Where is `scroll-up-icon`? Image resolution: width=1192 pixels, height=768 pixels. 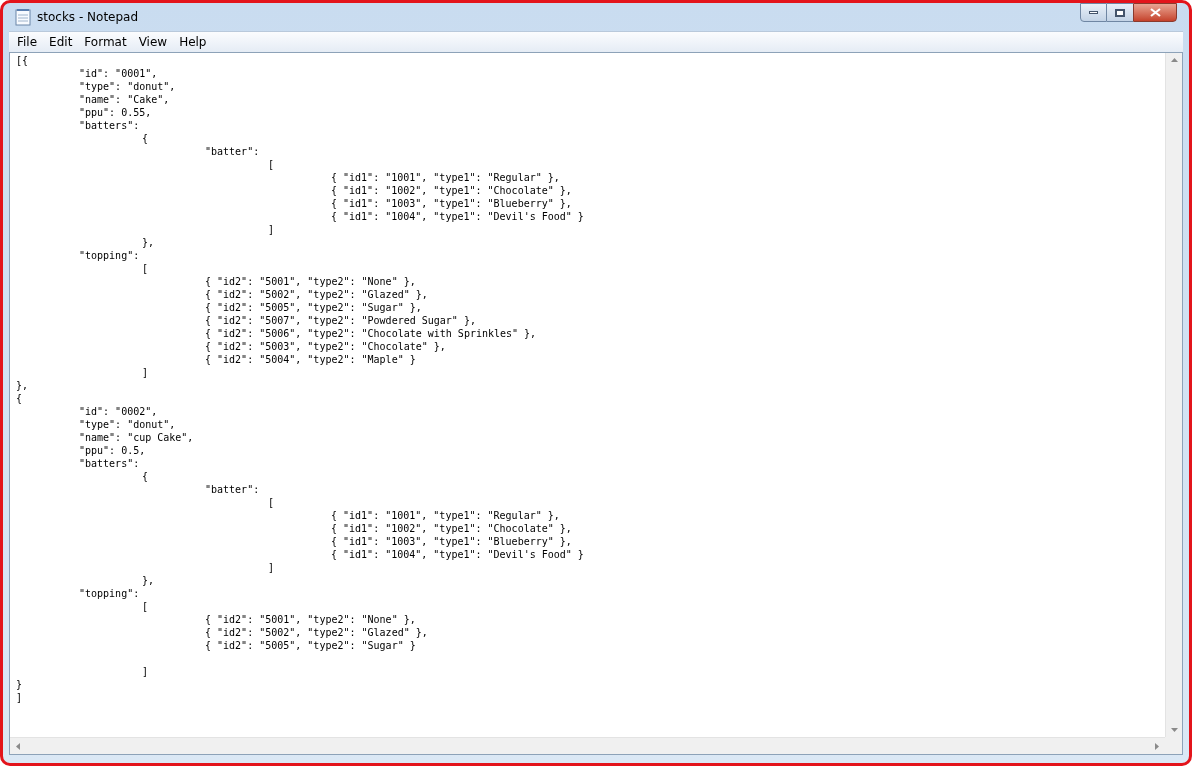
scroll-up-icon is located at coordinates (1174, 60).